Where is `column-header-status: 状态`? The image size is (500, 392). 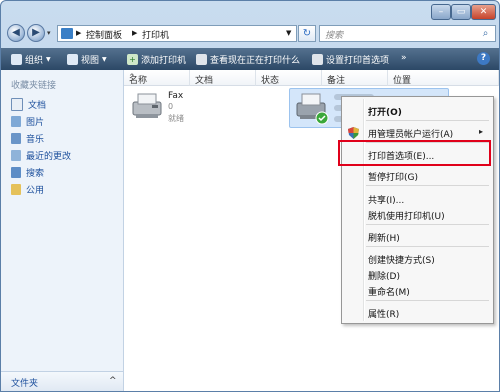
column-header-status: 状态 is located at coordinates (289, 78).